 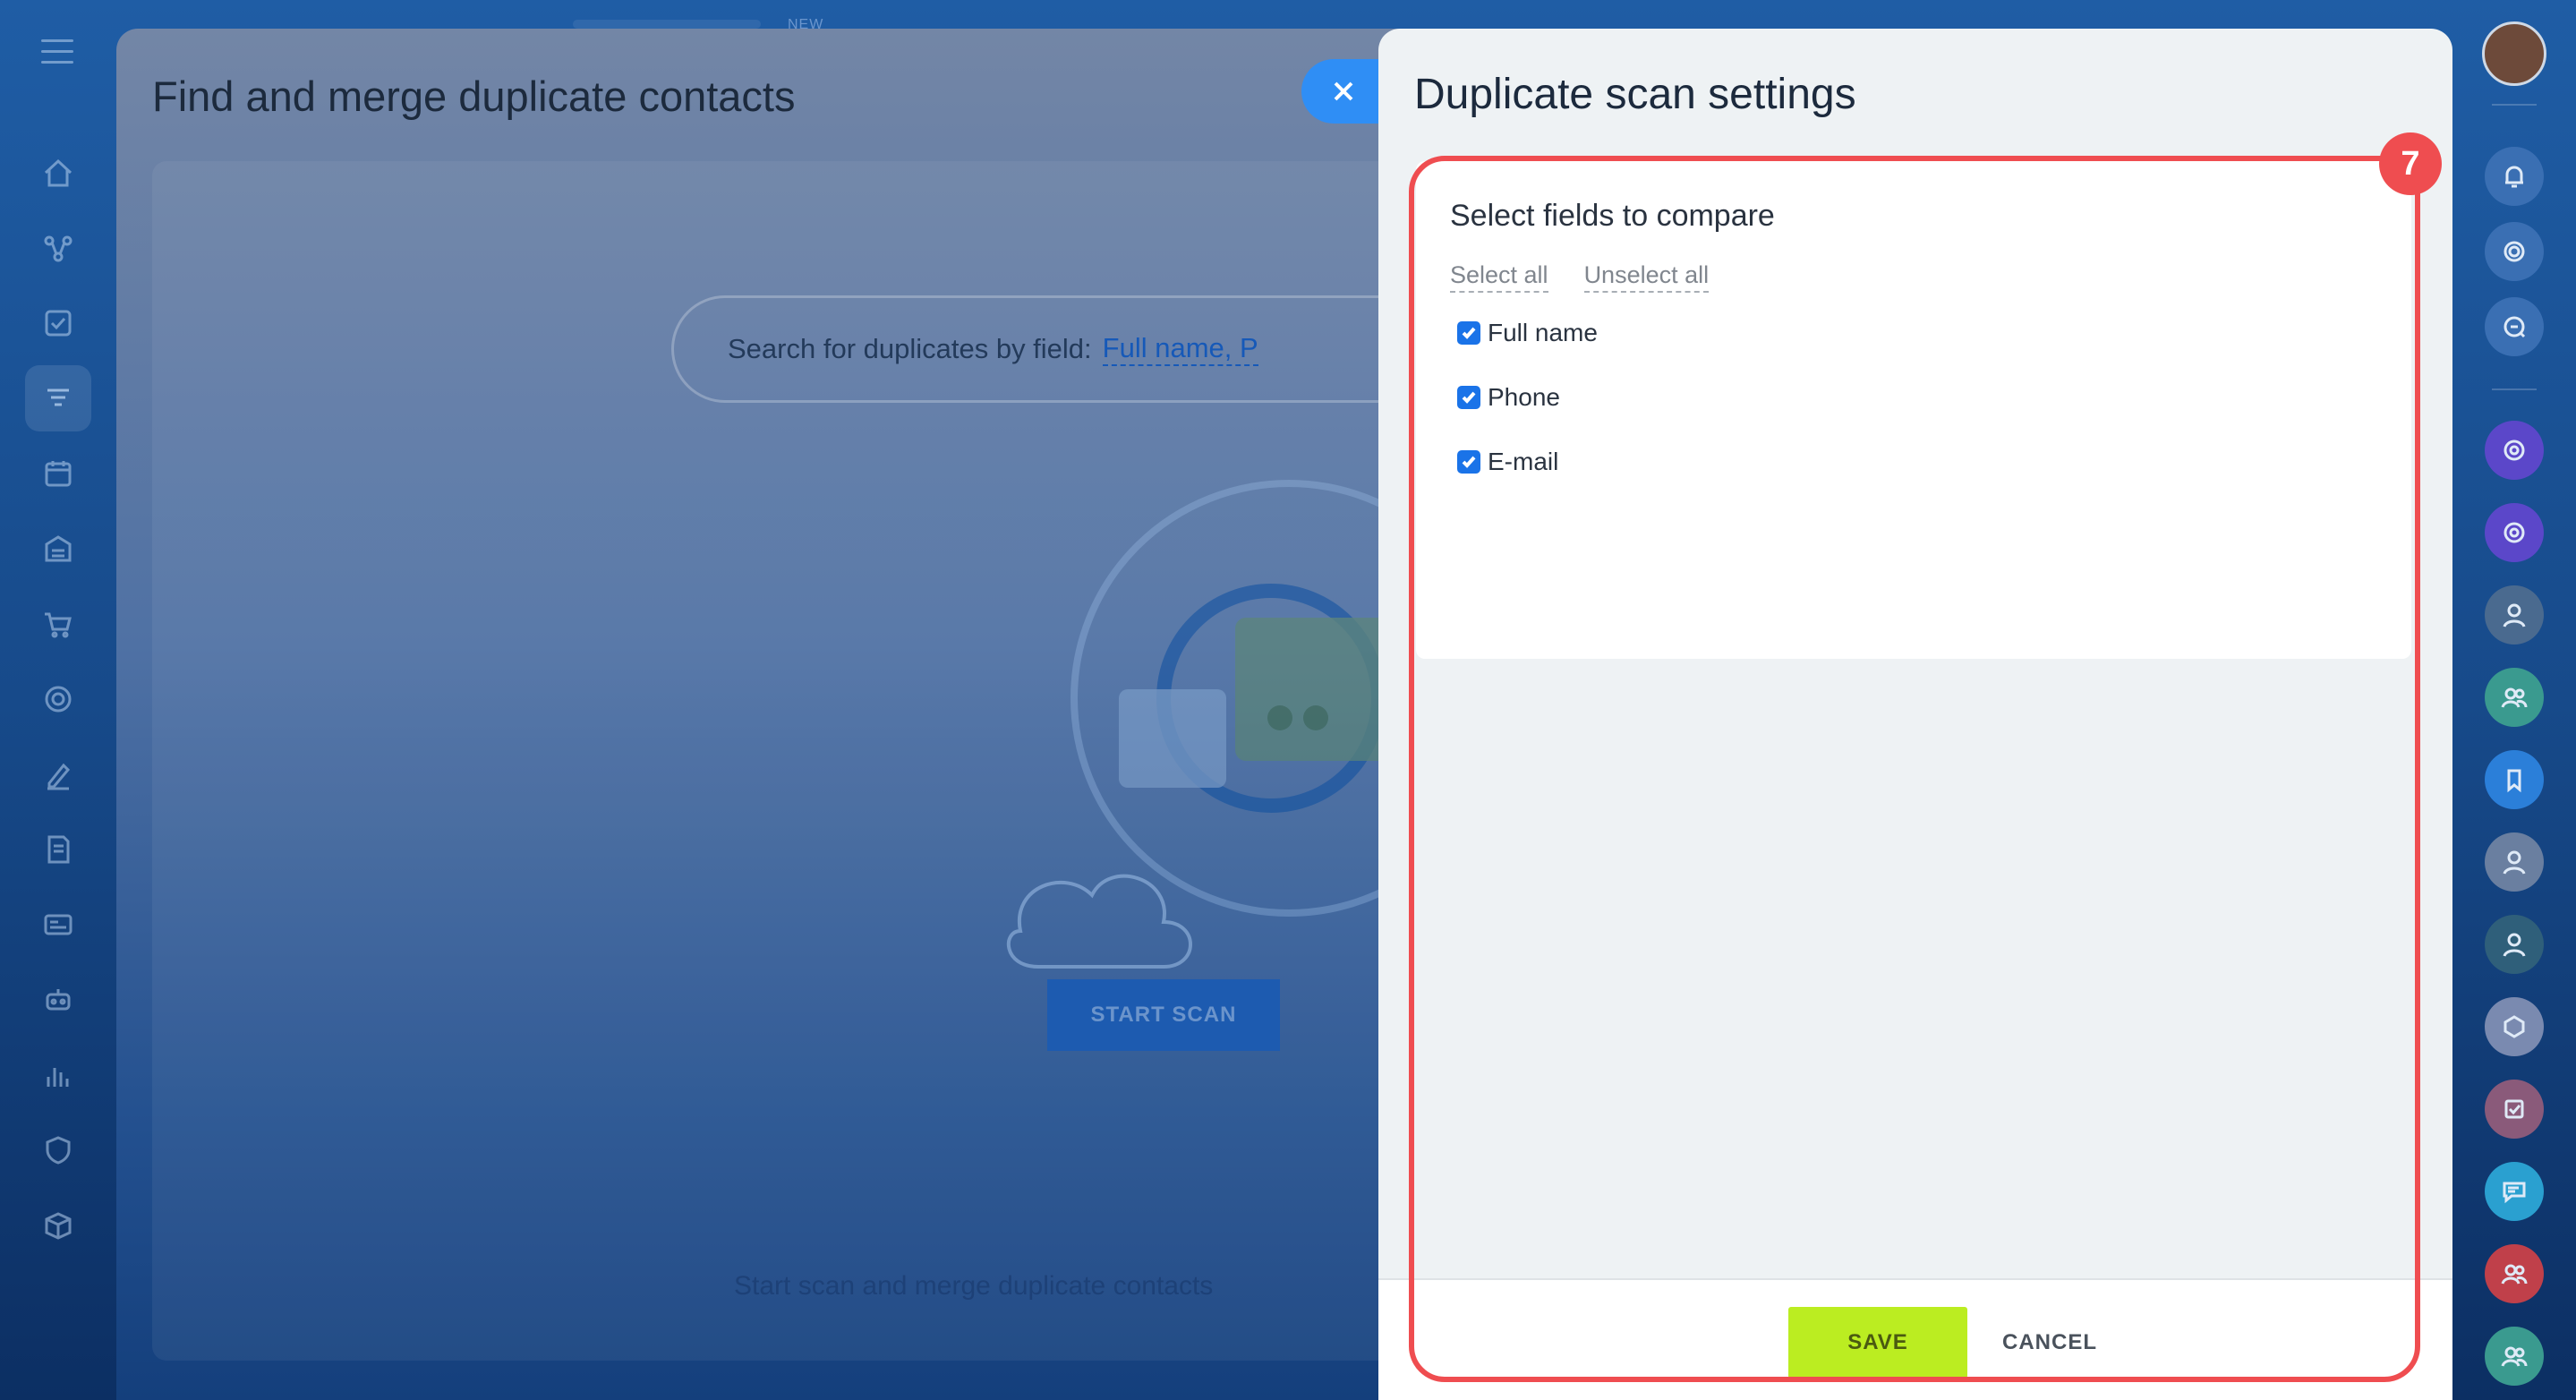 What do you see at coordinates (58, 624) in the screenshot?
I see `cart-icon` at bounding box center [58, 624].